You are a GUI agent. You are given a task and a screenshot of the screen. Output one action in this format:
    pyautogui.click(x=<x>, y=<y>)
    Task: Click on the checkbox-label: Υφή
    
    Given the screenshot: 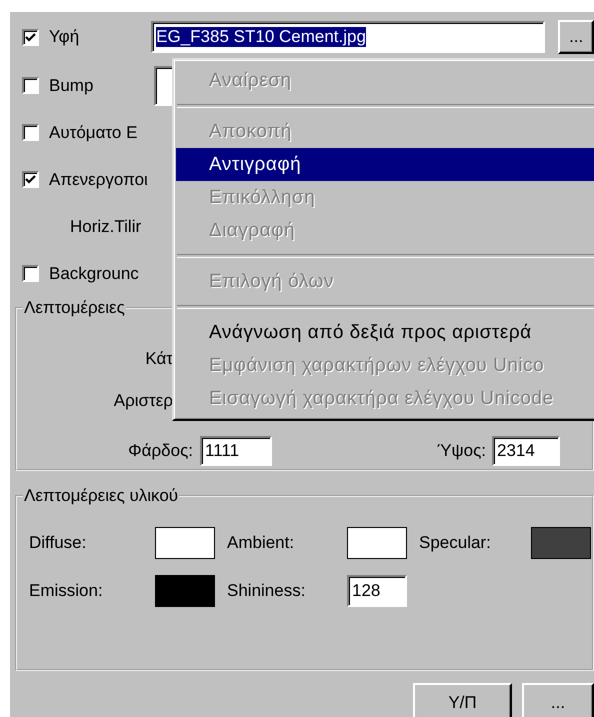 What is the action you would take?
    pyautogui.click(x=64, y=37)
    